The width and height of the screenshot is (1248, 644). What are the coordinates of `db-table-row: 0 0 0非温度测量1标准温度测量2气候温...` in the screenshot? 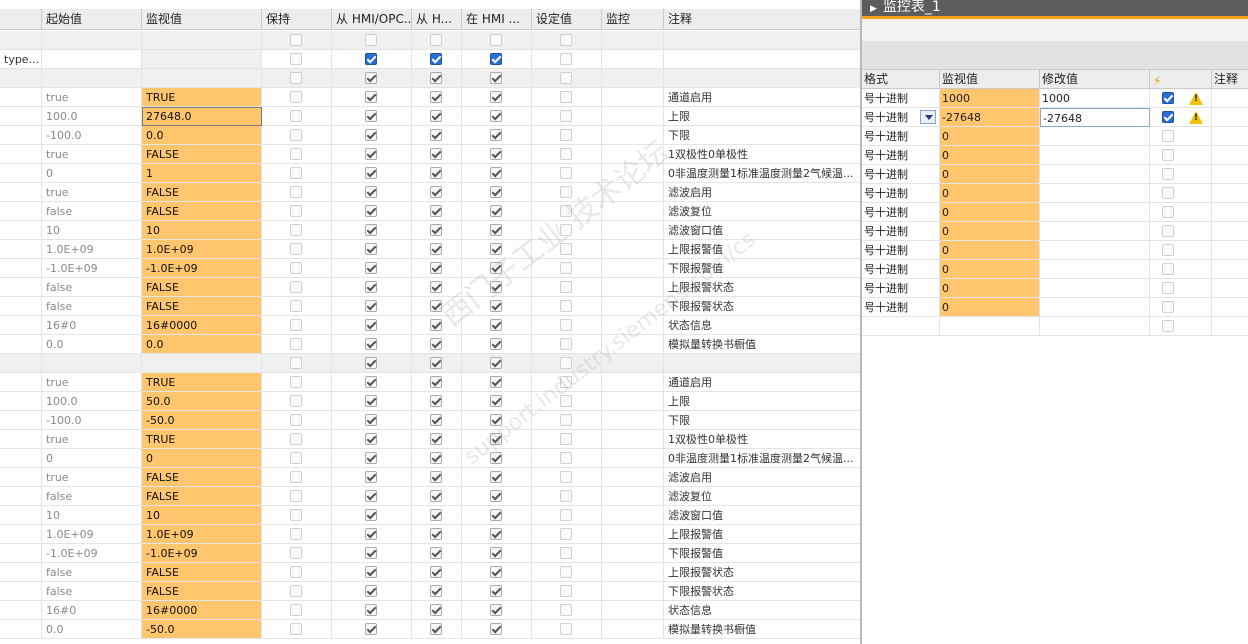 It's located at (430, 458).